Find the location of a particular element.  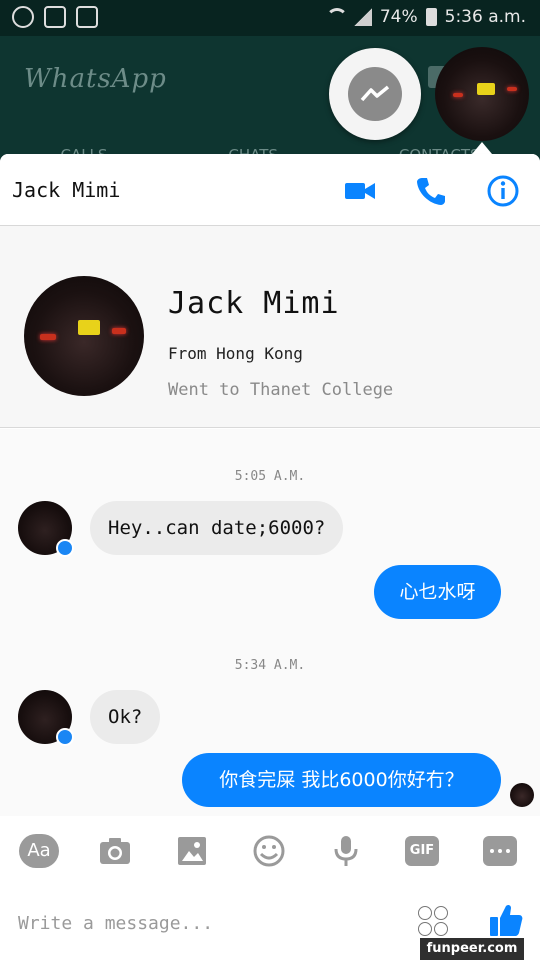

battery-percent: 74% is located at coordinates (398, 17).